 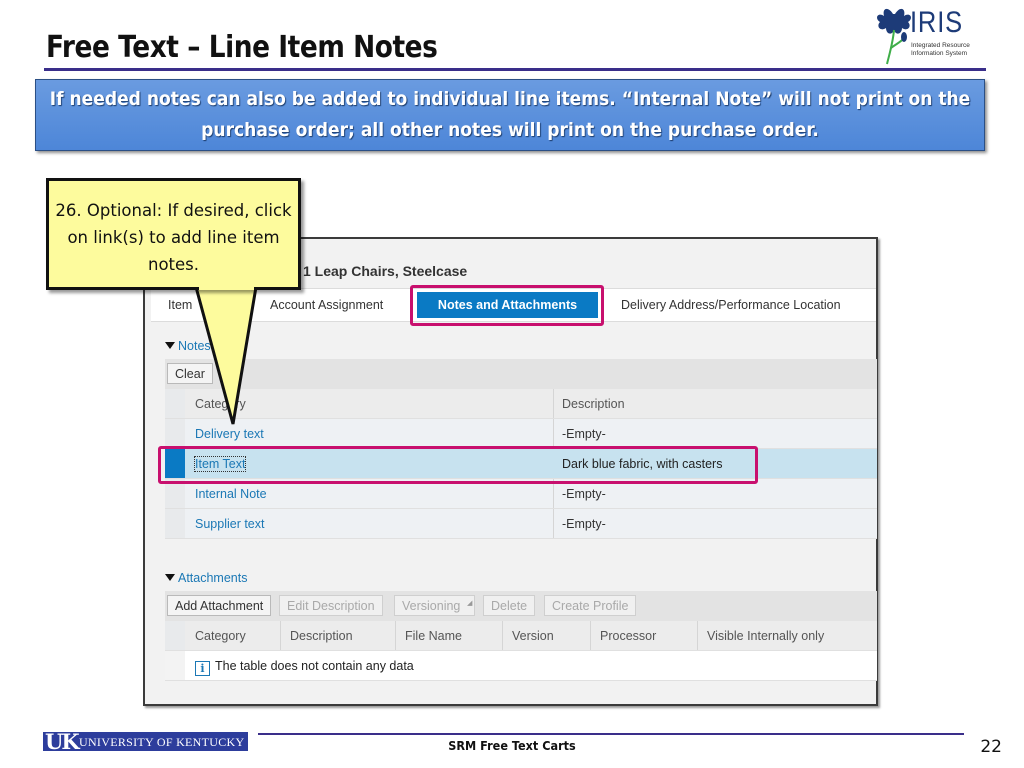 What do you see at coordinates (515, 69) in the screenshot?
I see `title-divider` at bounding box center [515, 69].